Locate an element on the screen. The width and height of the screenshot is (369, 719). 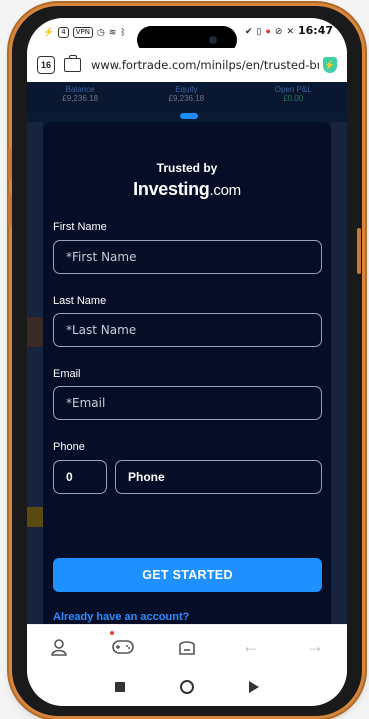
battery-box-icon: ▯ is located at coordinates (259, 30).